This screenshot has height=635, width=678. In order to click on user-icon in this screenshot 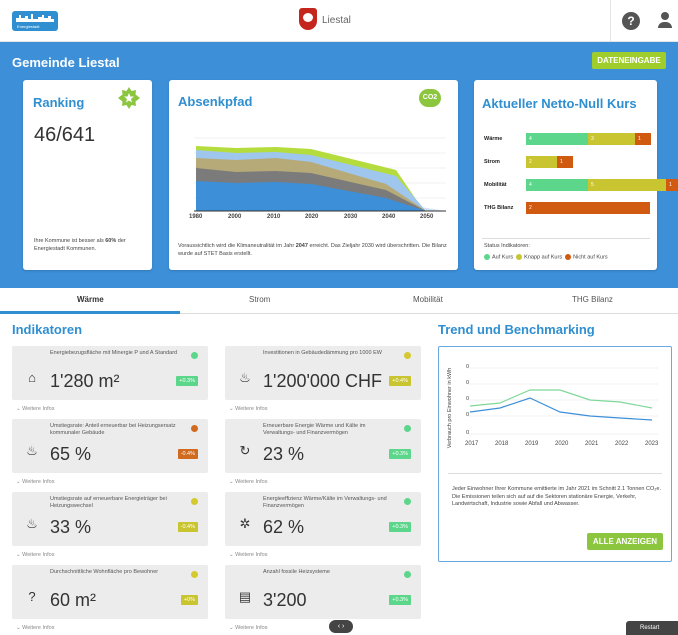, I will do `click(665, 21)`.